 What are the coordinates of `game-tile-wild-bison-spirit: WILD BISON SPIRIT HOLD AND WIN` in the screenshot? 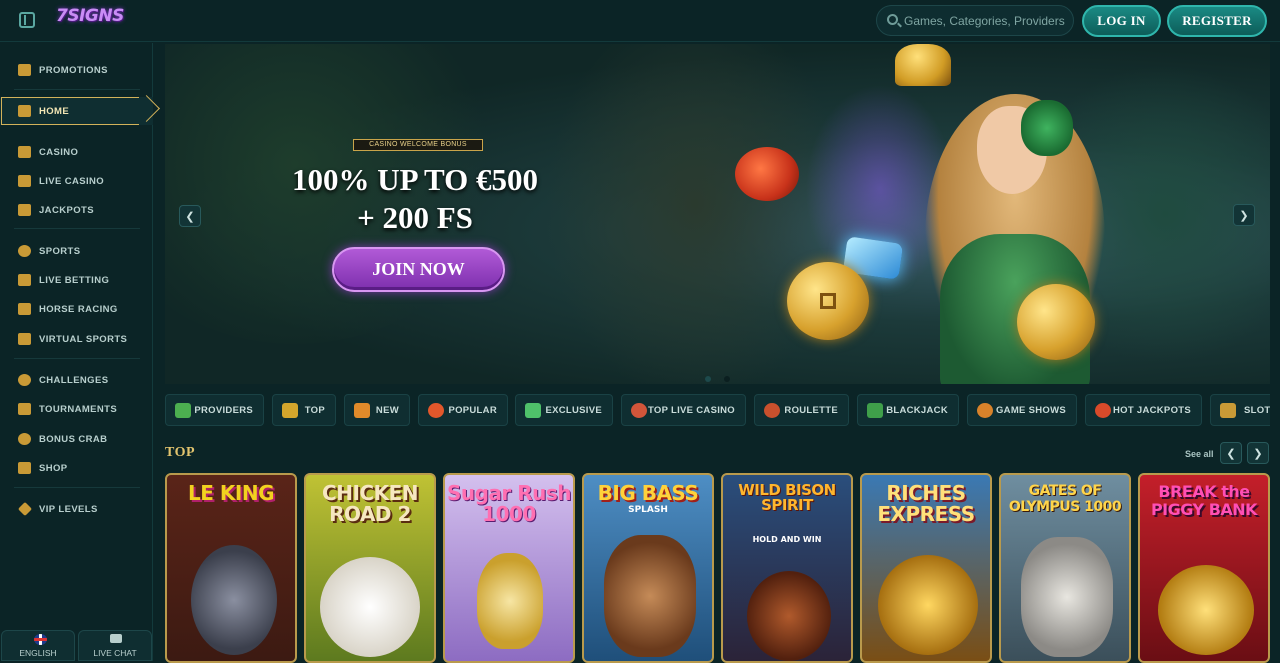 It's located at (787, 568).